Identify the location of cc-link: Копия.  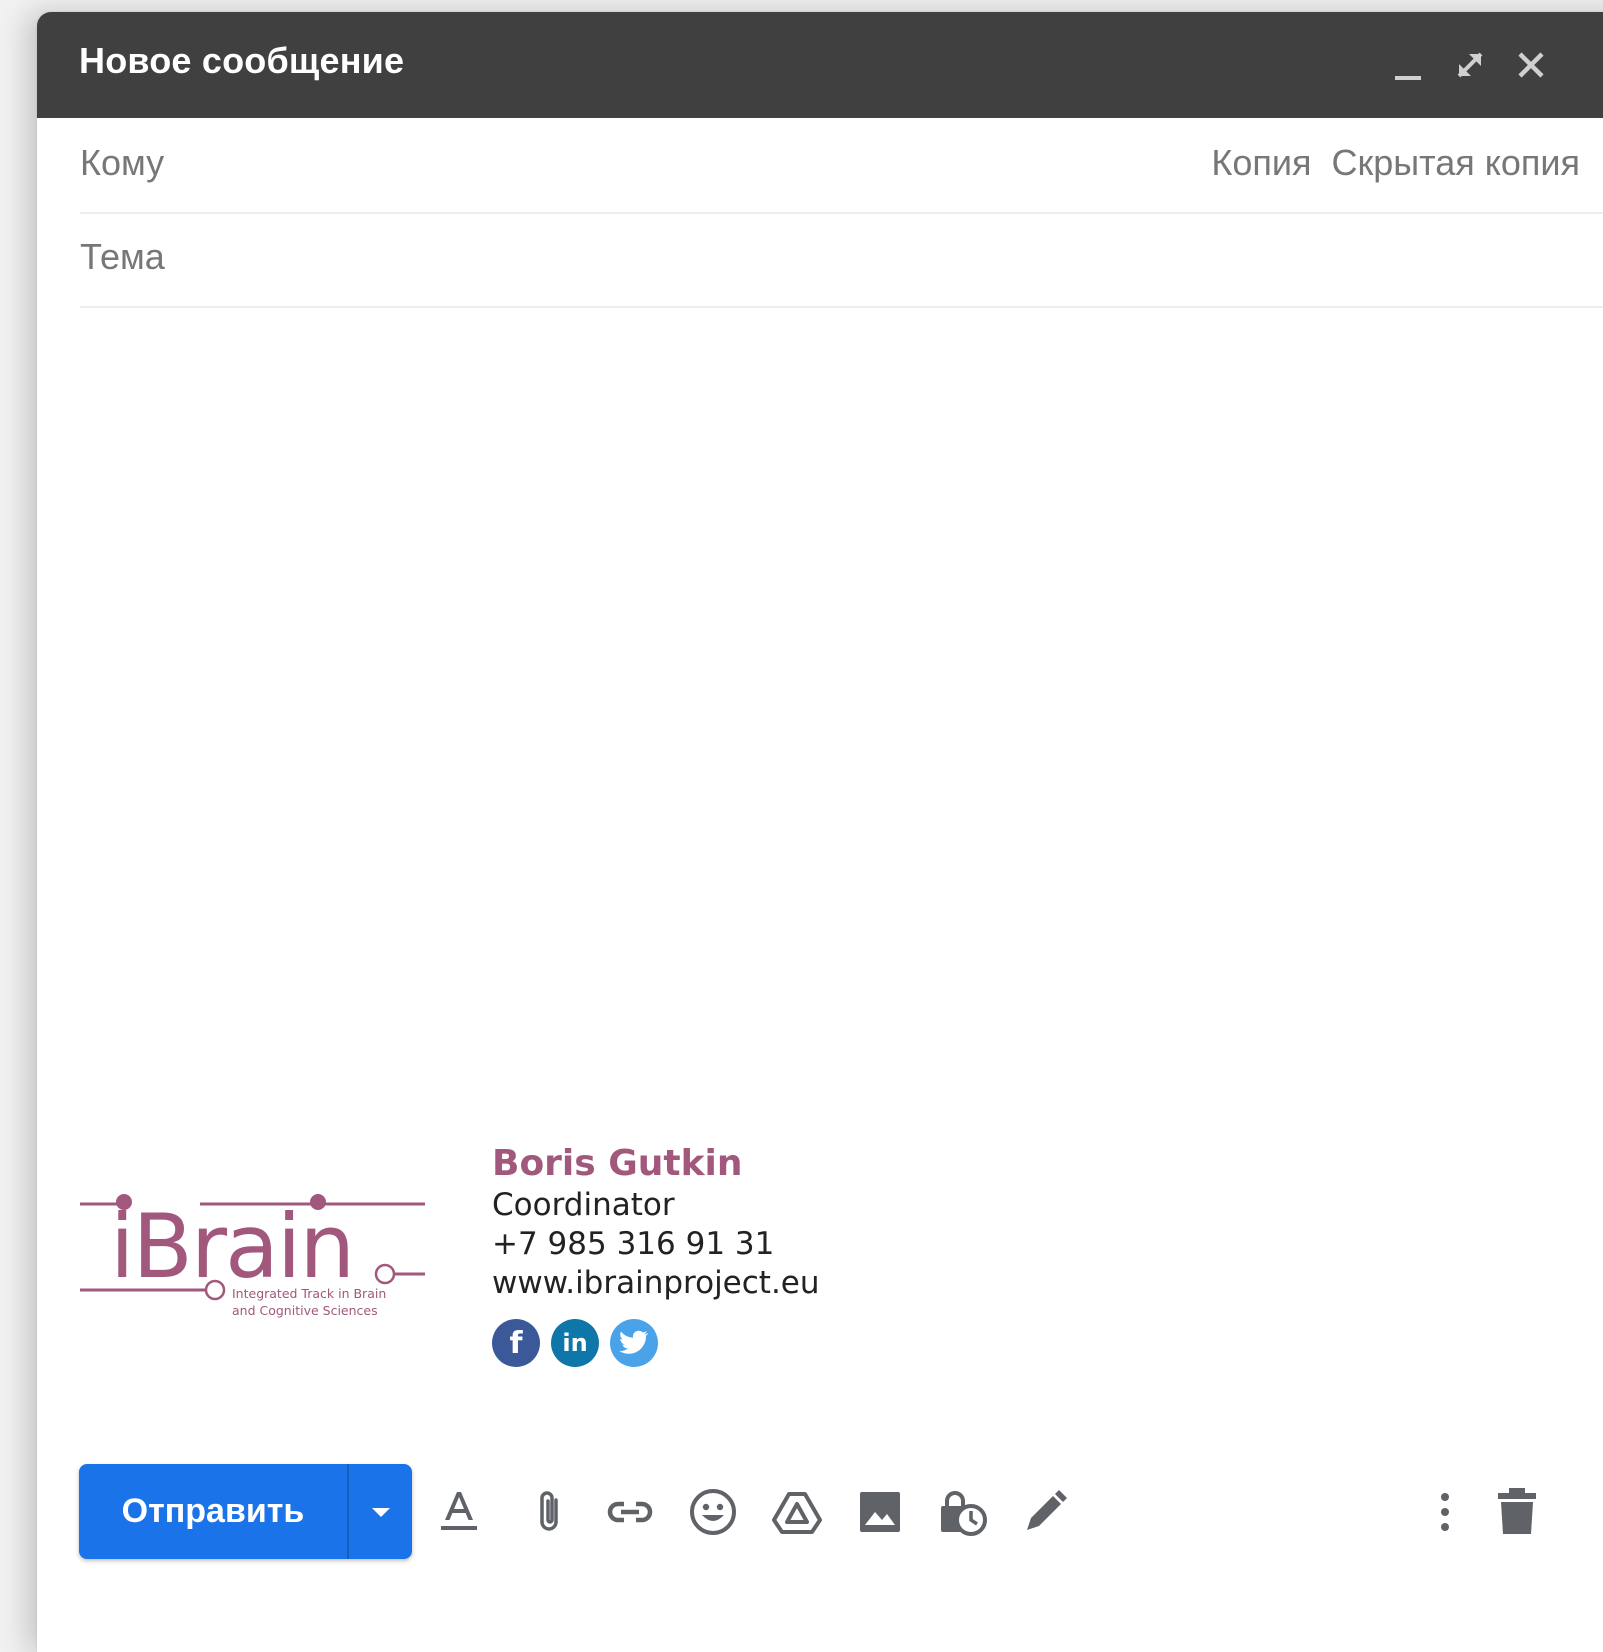
(1261, 162).